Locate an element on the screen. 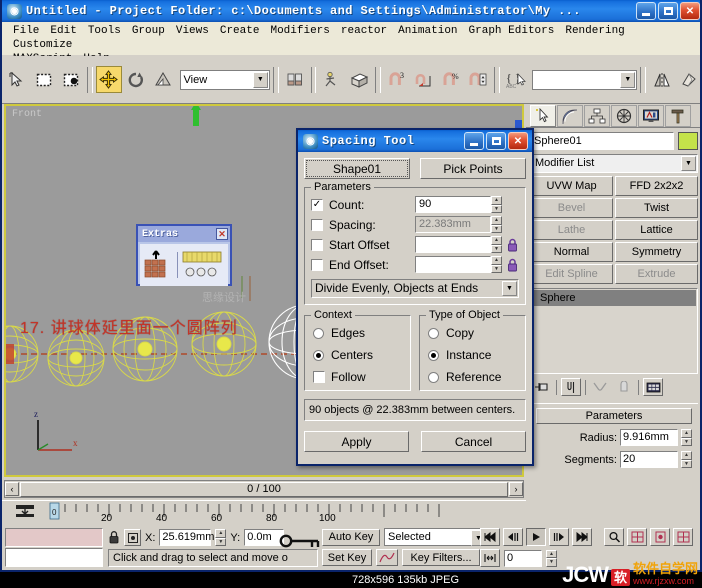  menu-animation: Animation is located at coordinates (428, 31).